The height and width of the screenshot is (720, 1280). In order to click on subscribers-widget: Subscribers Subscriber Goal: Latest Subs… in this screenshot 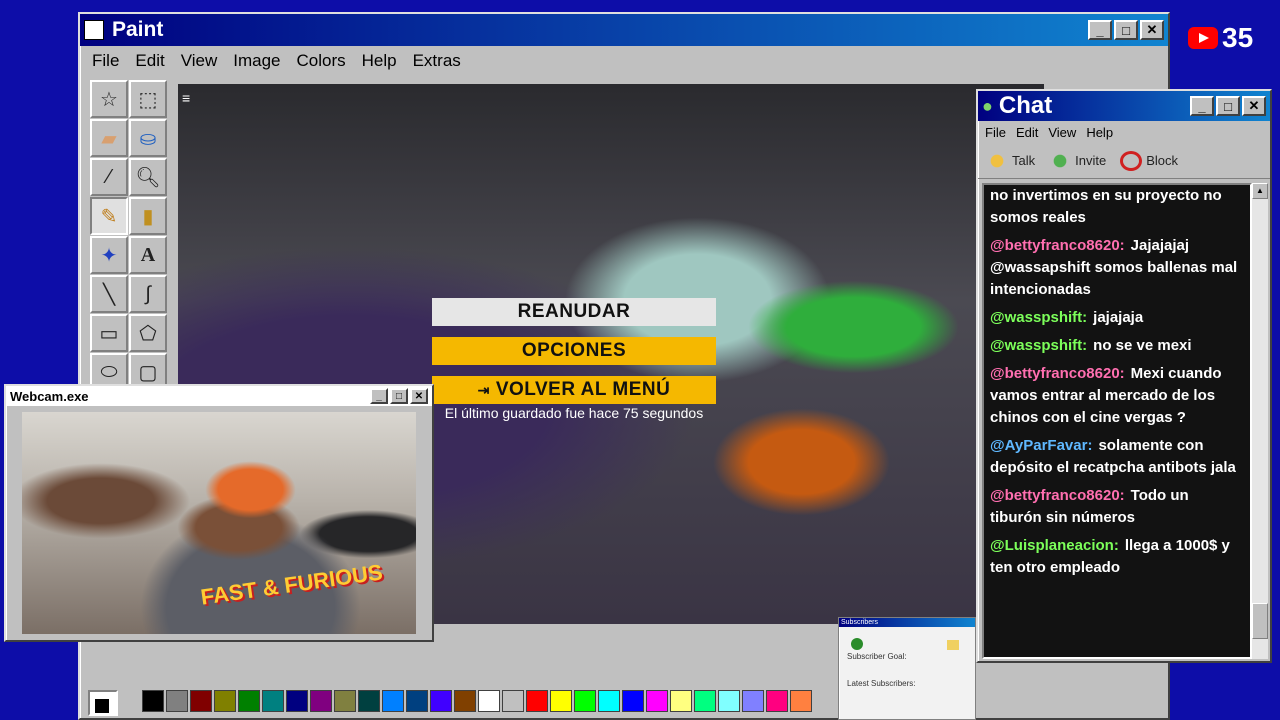, I will do `click(907, 668)`.